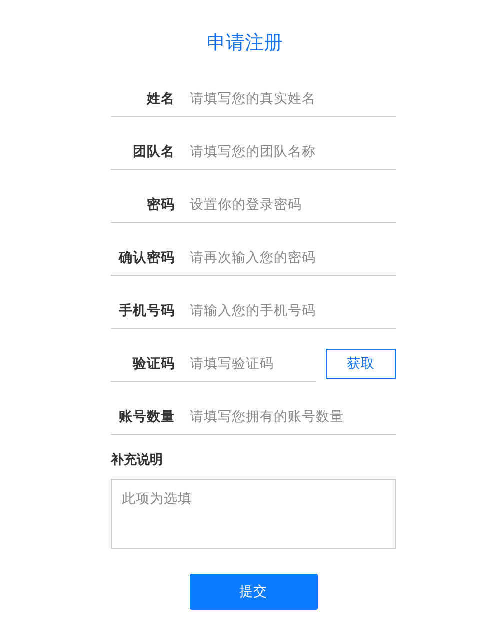 Image resolution: width=489 pixels, height=638 pixels. What do you see at coordinates (146, 311) in the screenshot?
I see `field-label: 手机号码` at bounding box center [146, 311].